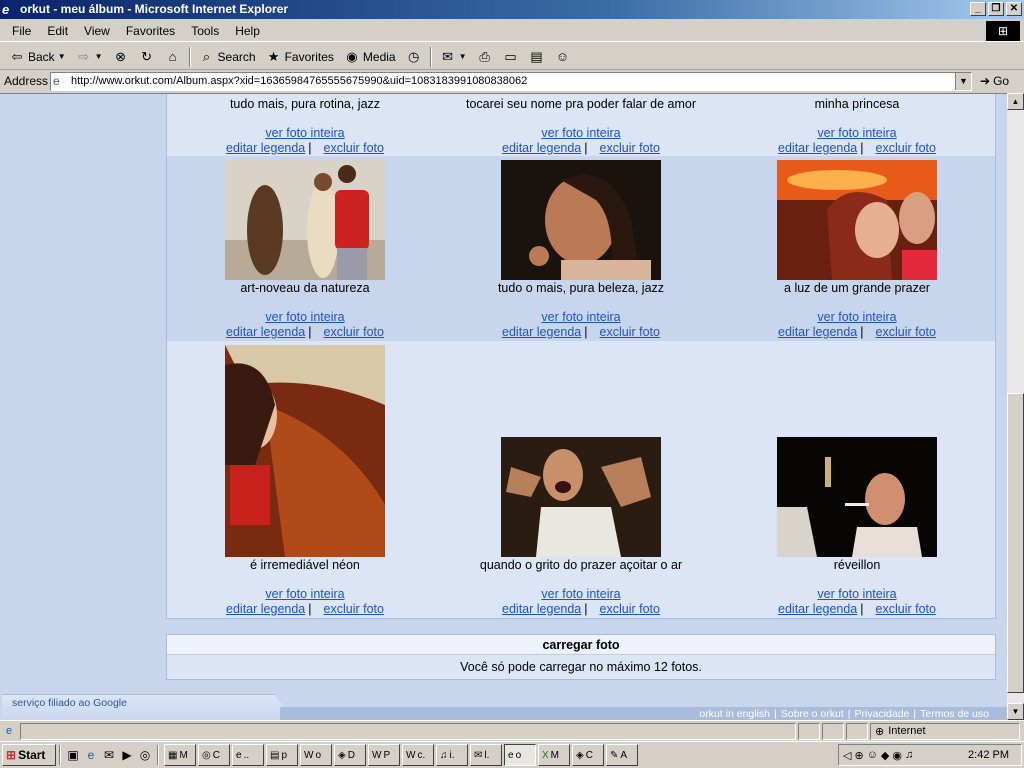 The height and width of the screenshot is (768, 1024). What do you see at coordinates (91, 755) in the screenshot?
I see `ie-quicklaunch-icon: e` at bounding box center [91, 755].